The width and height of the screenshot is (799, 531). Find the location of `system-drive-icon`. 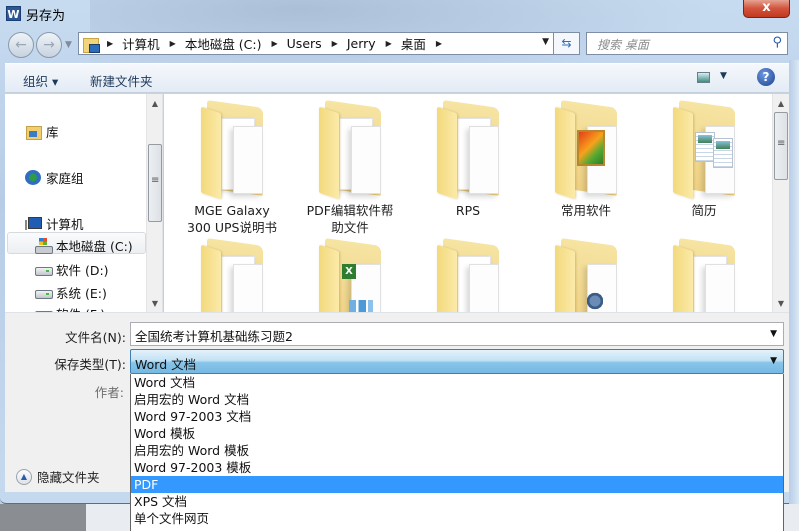

system-drive-icon is located at coordinates (44, 246).